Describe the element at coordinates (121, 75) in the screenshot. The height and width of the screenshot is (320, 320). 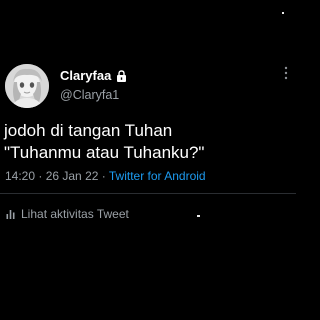
I see `lock-icon` at that location.